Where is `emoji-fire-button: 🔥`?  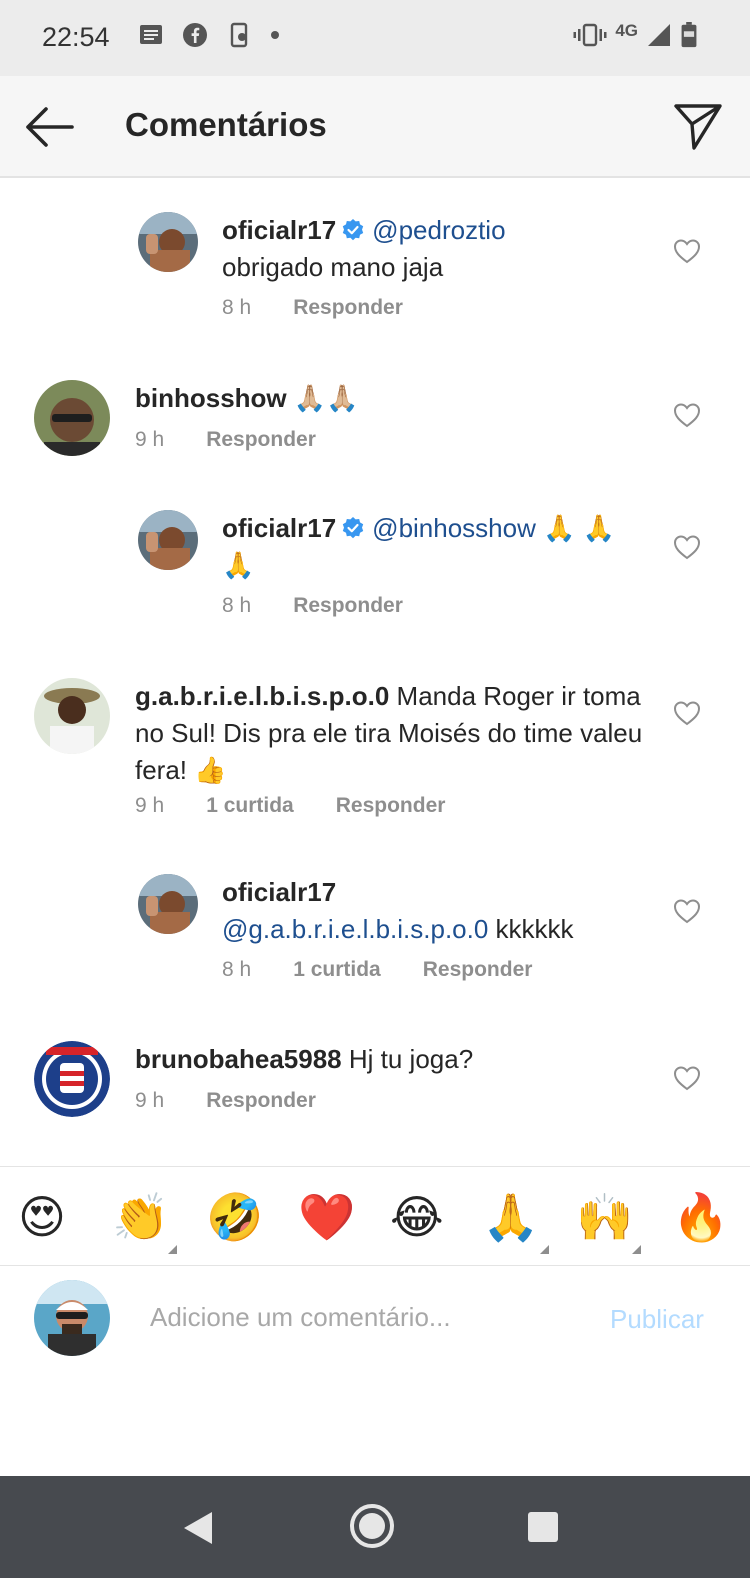 emoji-fire-button: 🔥 is located at coordinates (700, 1217).